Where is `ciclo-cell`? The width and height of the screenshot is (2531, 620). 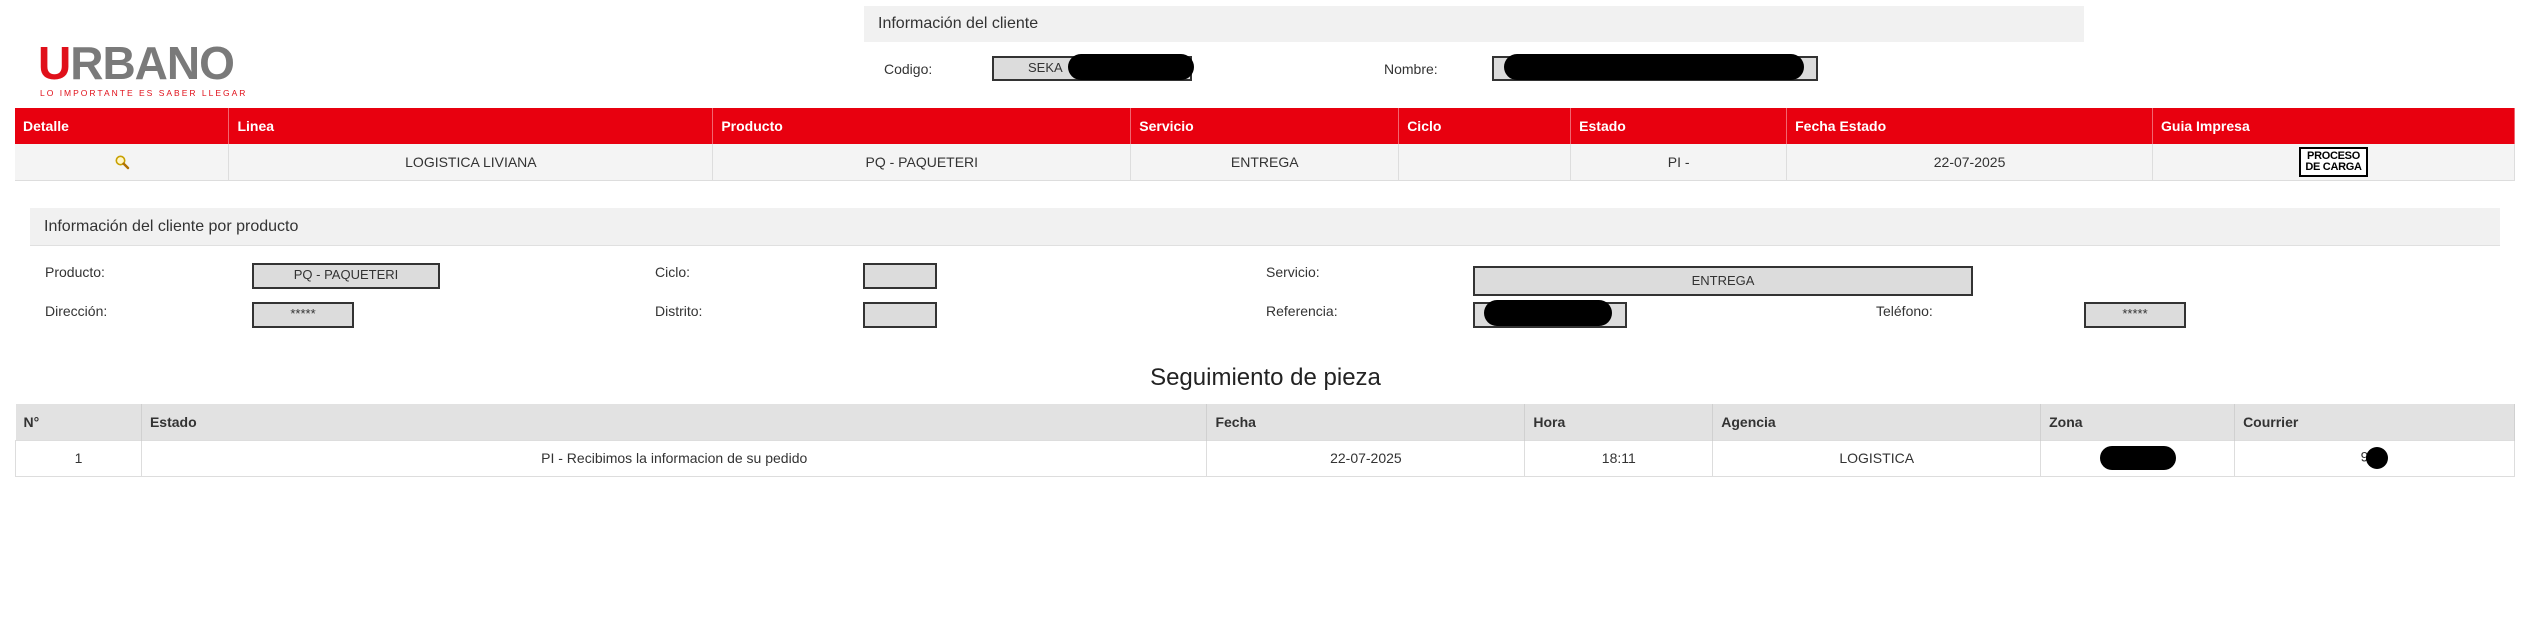 ciclo-cell is located at coordinates (1485, 162).